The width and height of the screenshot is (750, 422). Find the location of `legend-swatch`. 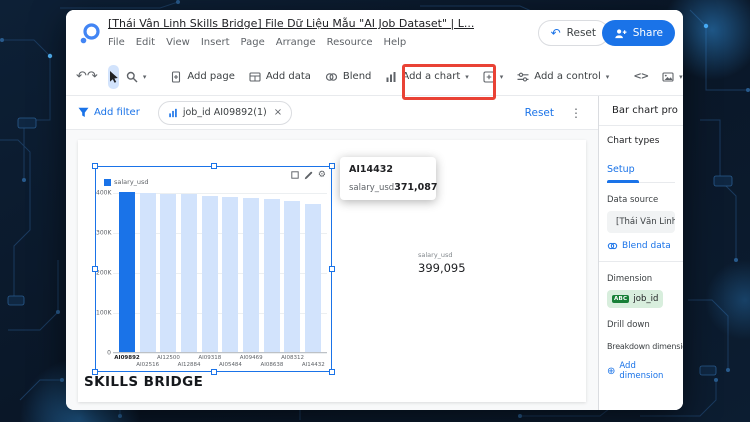

legend-swatch is located at coordinates (107, 182).